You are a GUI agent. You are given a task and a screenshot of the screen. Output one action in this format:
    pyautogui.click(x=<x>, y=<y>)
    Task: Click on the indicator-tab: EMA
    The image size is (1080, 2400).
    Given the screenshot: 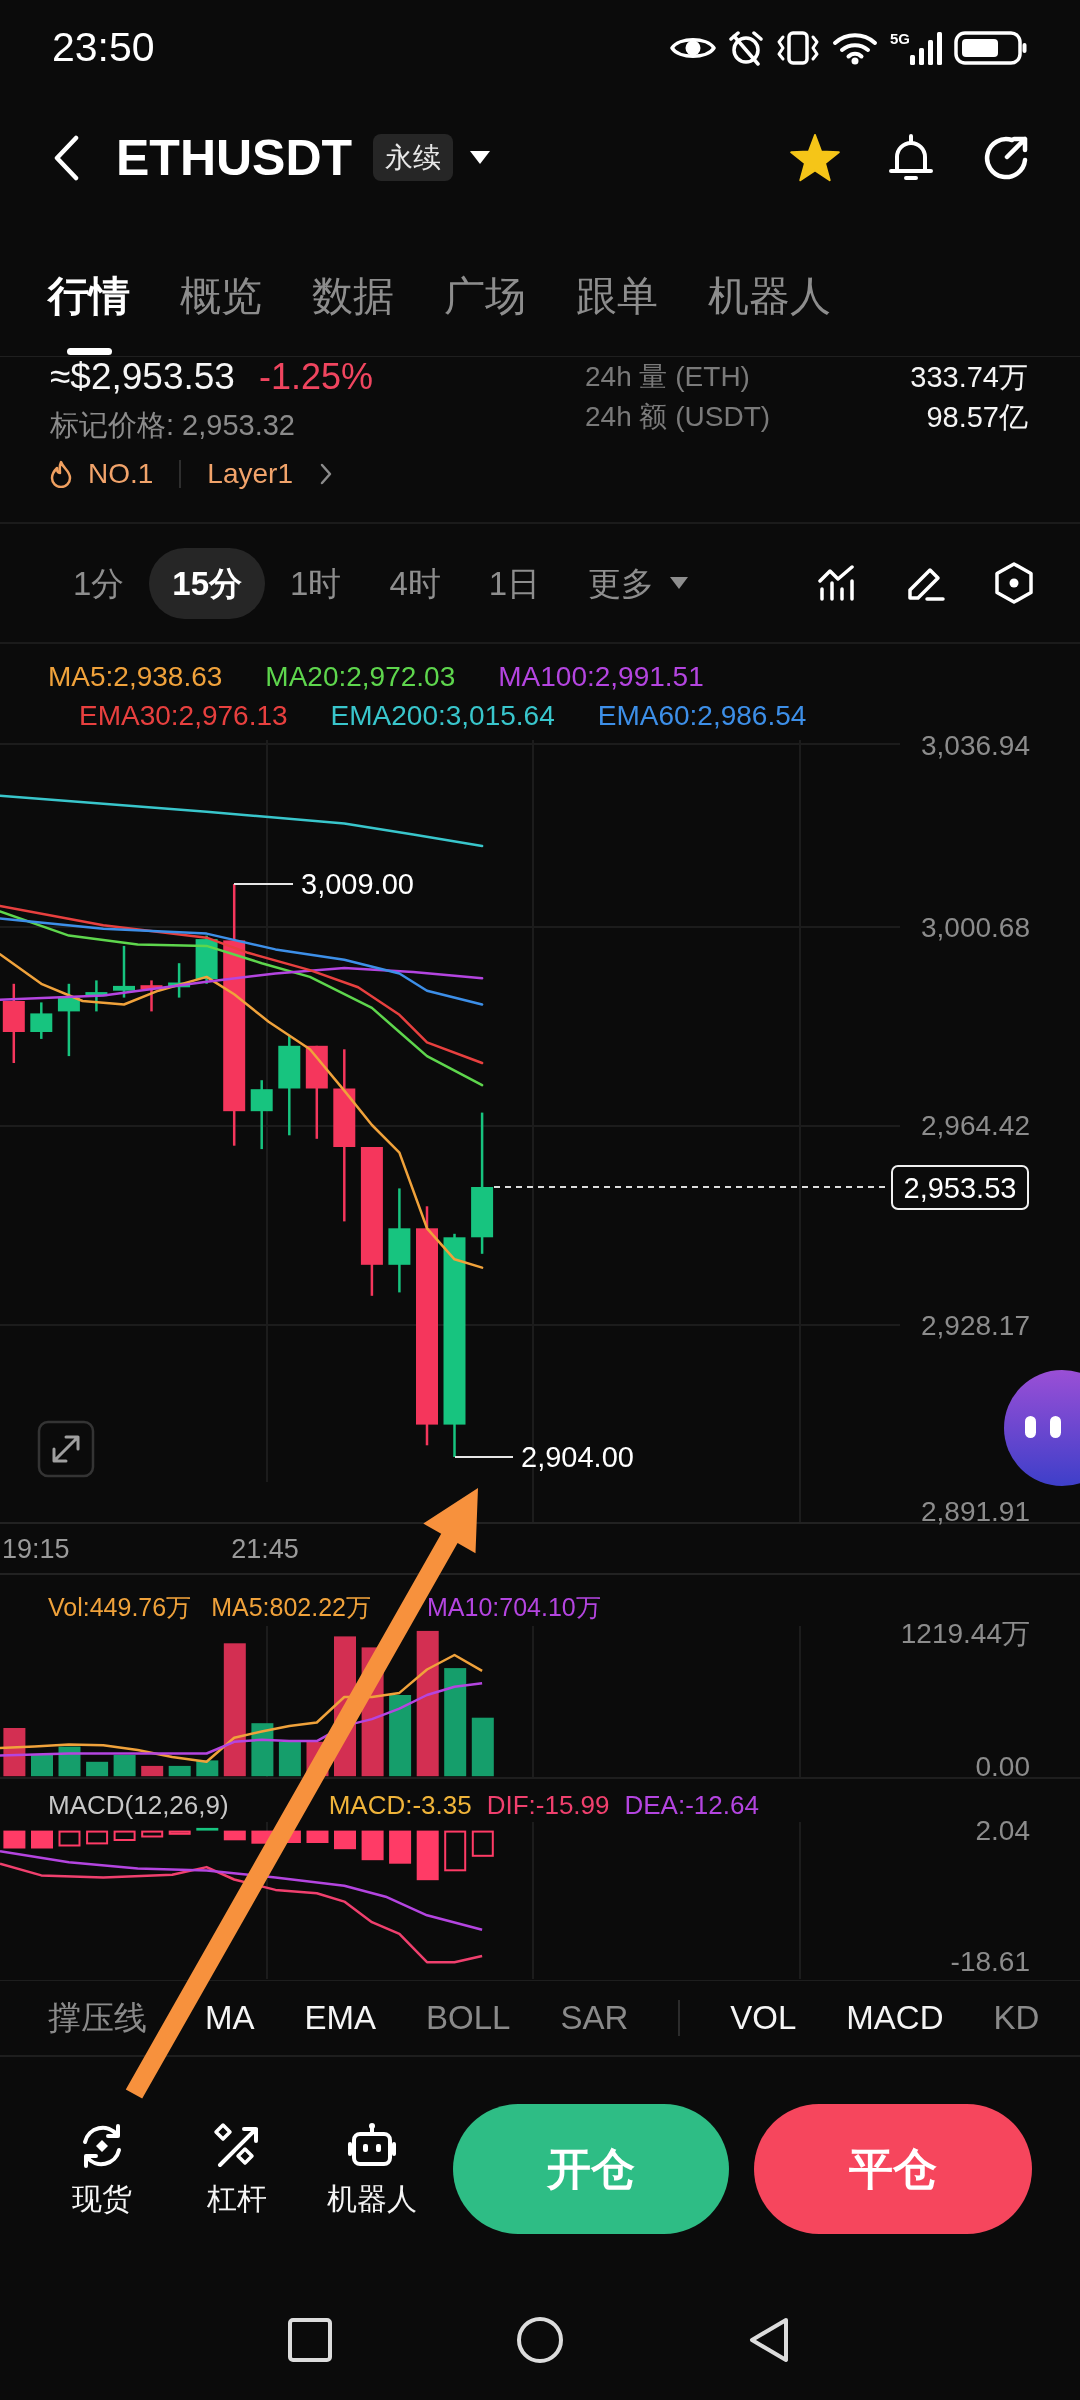 What is the action you would take?
    pyautogui.click(x=340, y=2018)
    